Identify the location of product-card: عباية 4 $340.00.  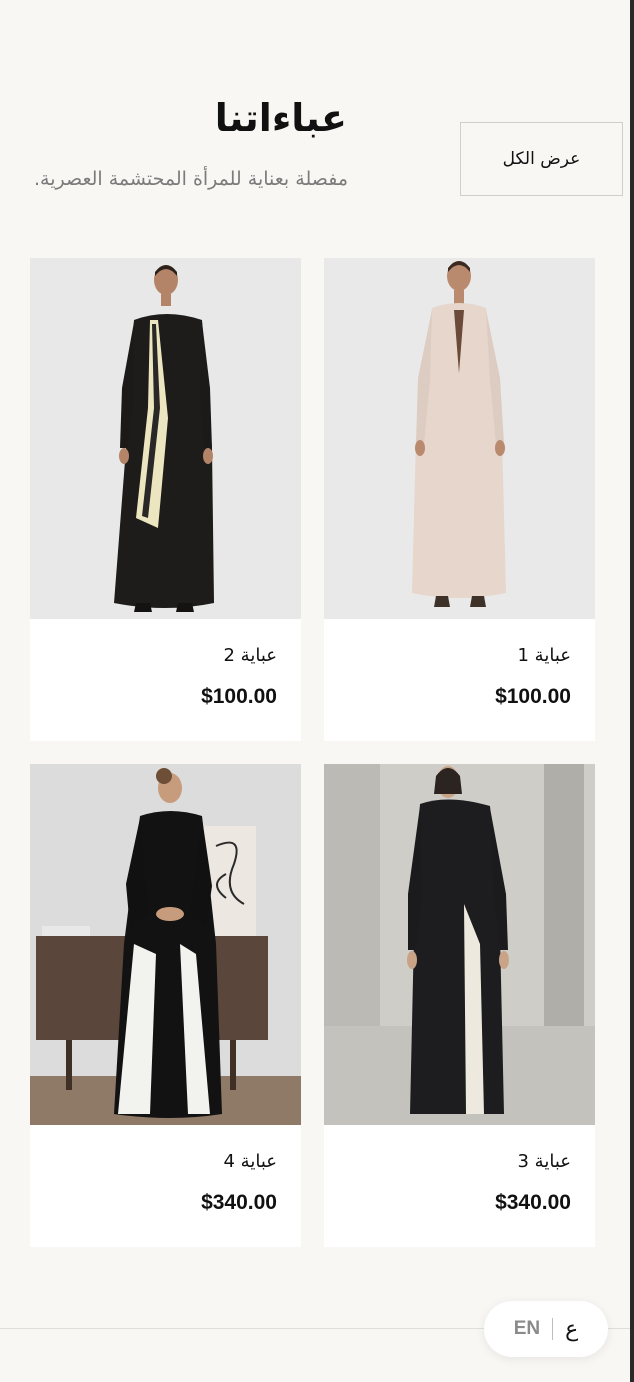
(165, 1005).